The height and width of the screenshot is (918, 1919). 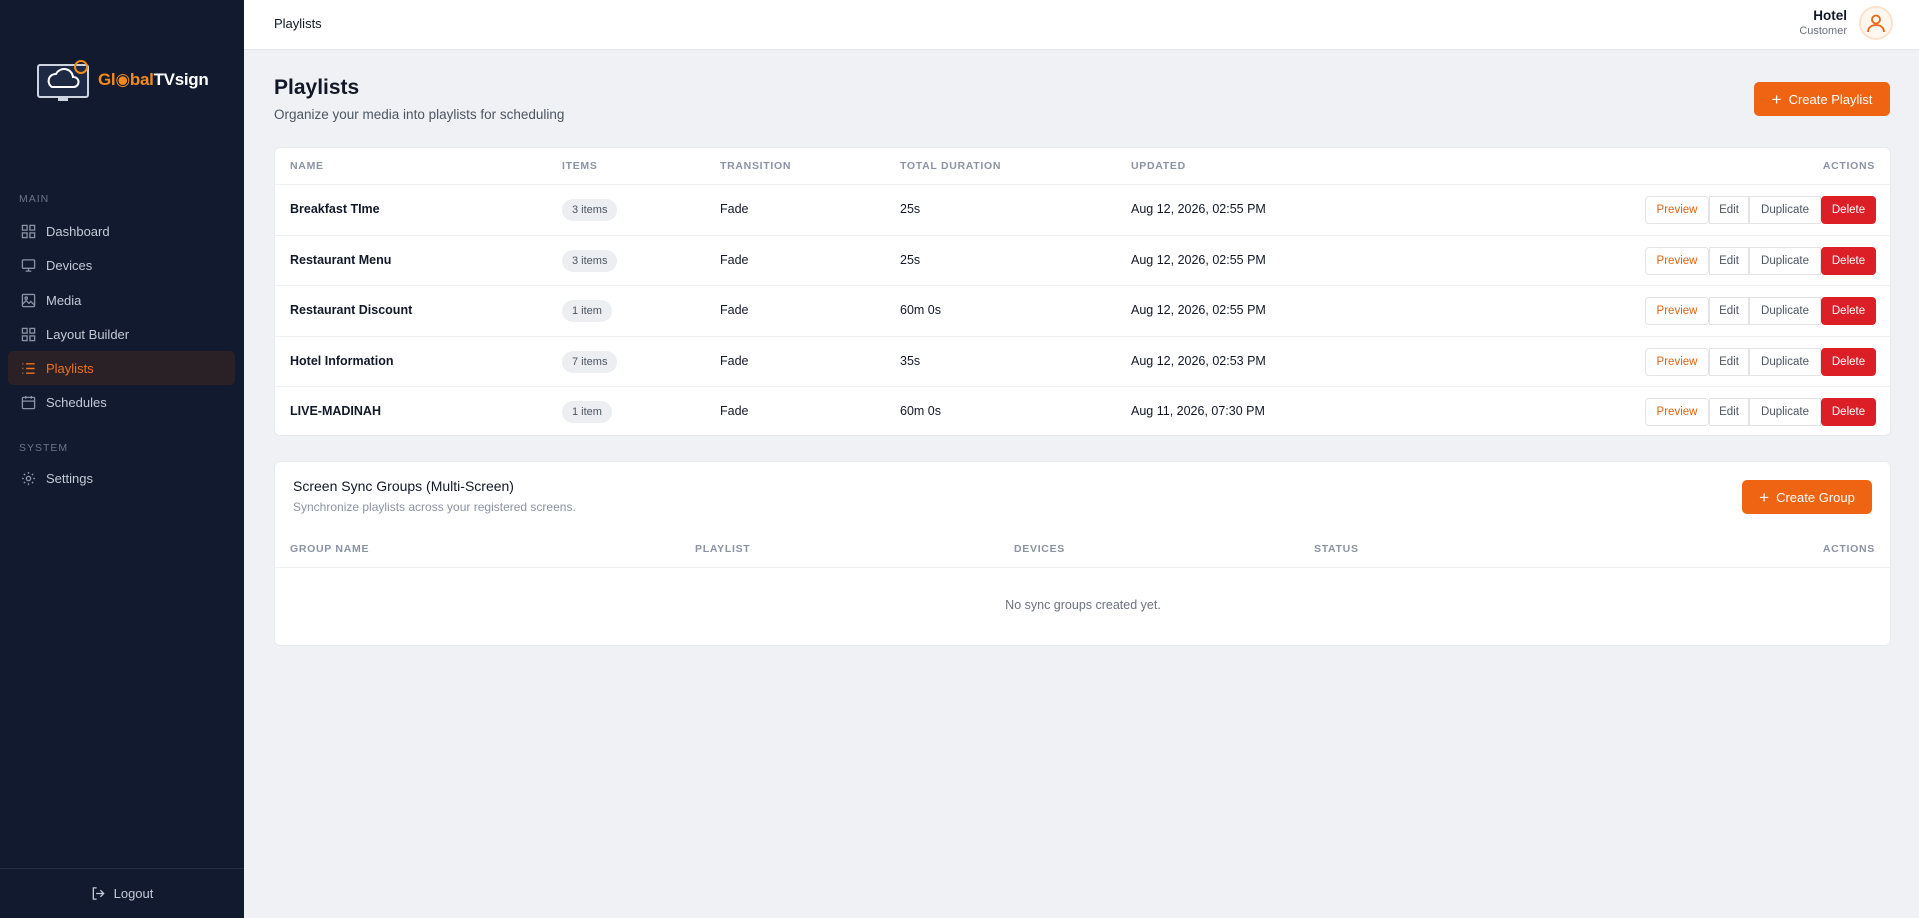 What do you see at coordinates (1198, 361) in the screenshot?
I see `updated-value: Aug 12, 2026, 02:53 PM` at bounding box center [1198, 361].